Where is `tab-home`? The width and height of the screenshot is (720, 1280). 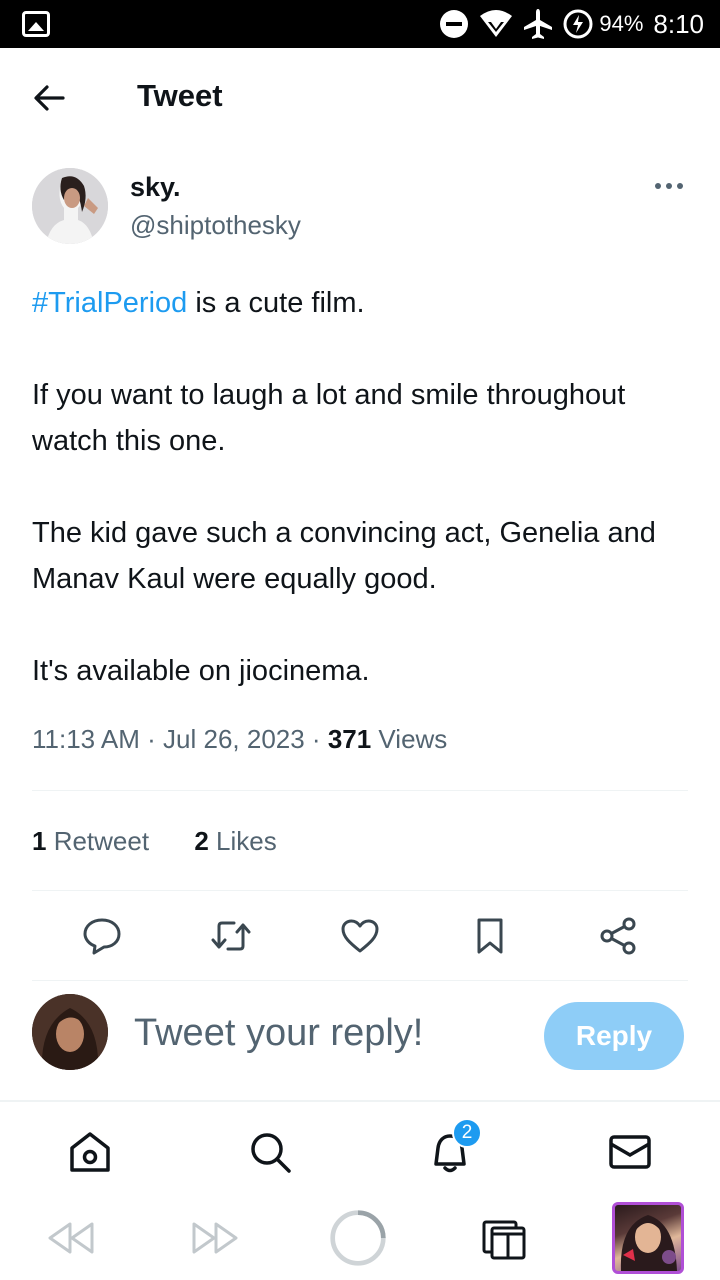 tab-home is located at coordinates (90, 1152).